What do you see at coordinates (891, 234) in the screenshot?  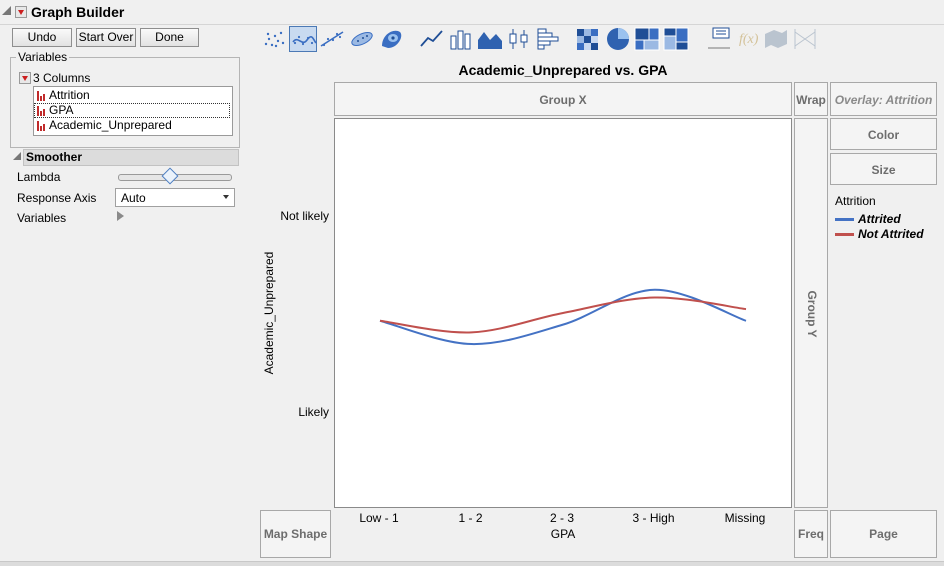 I see `legend-label: Not Attrited` at bounding box center [891, 234].